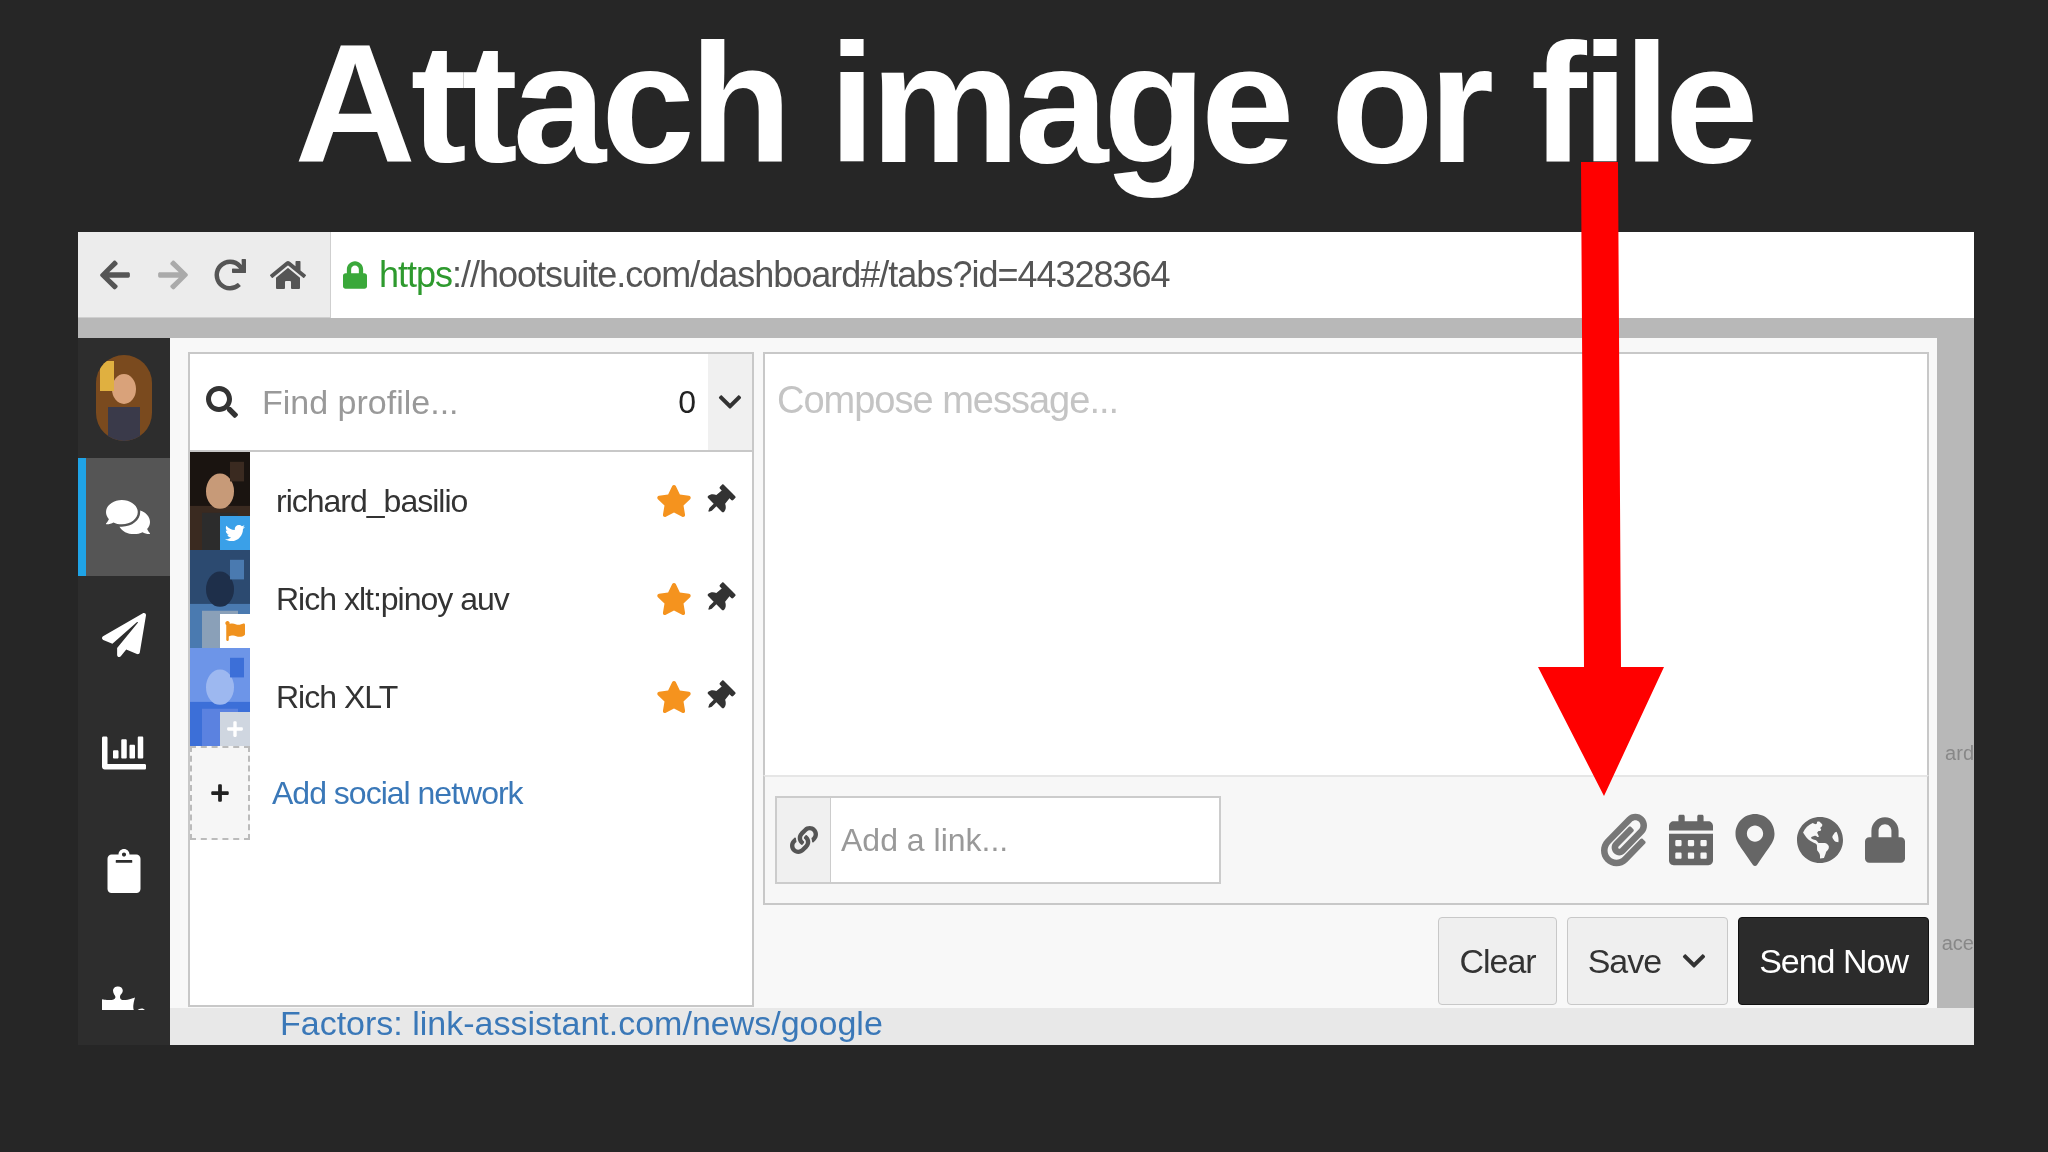 This screenshot has width=2048, height=1152. Describe the element at coordinates (1497, 961) in the screenshot. I see `clear-button: Clear` at that location.